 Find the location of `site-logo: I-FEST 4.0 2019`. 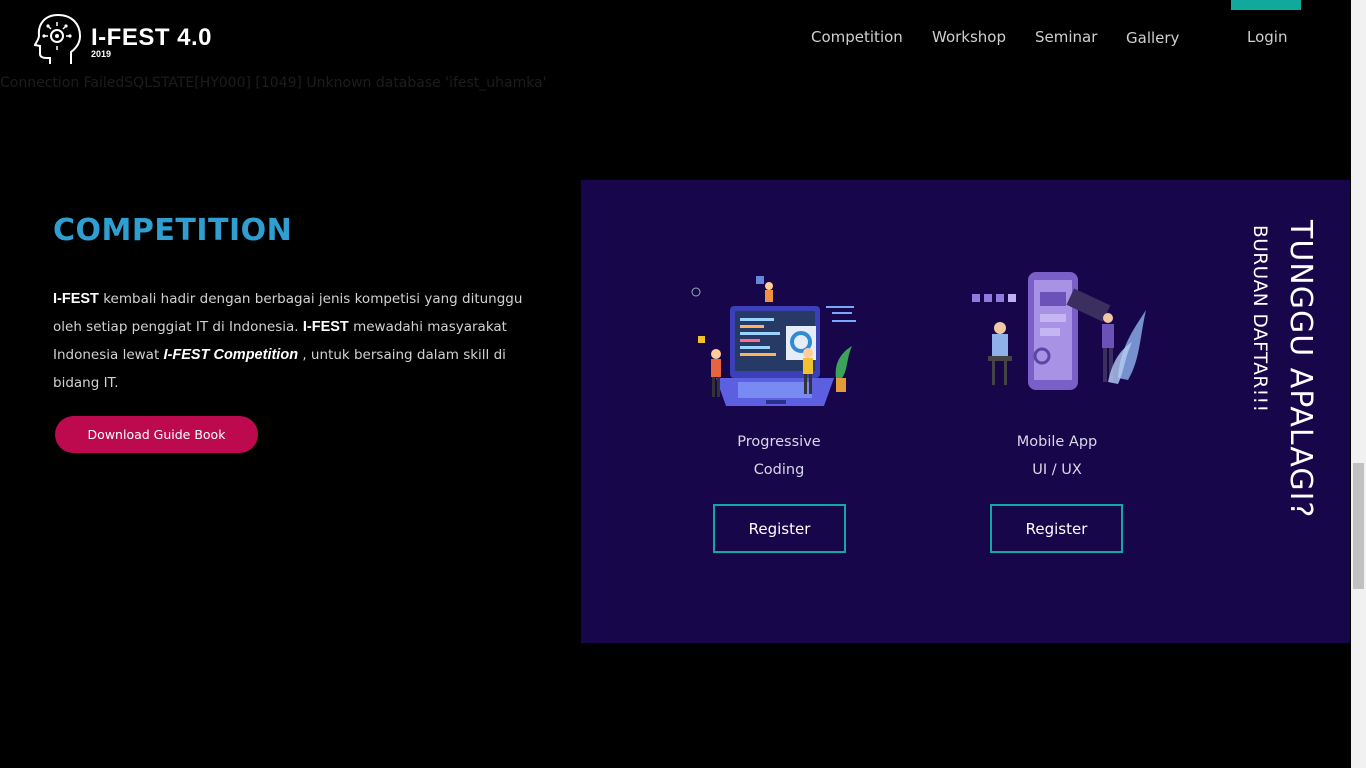

site-logo: I-FEST 4.0 2019 is located at coordinates (123, 38).